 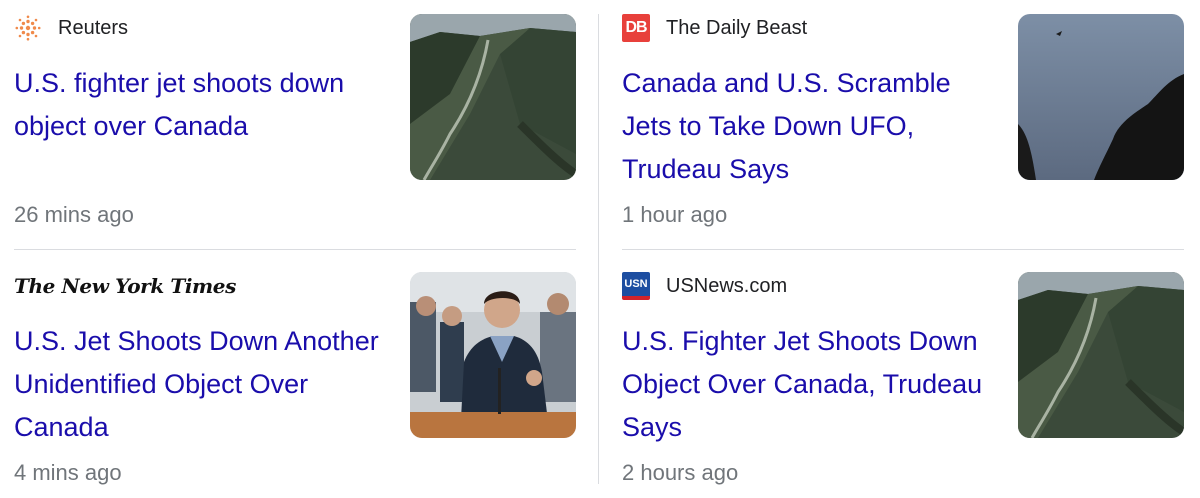 What do you see at coordinates (93, 27) in the screenshot?
I see `source-name: Reuters` at bounding box center [93, 27].